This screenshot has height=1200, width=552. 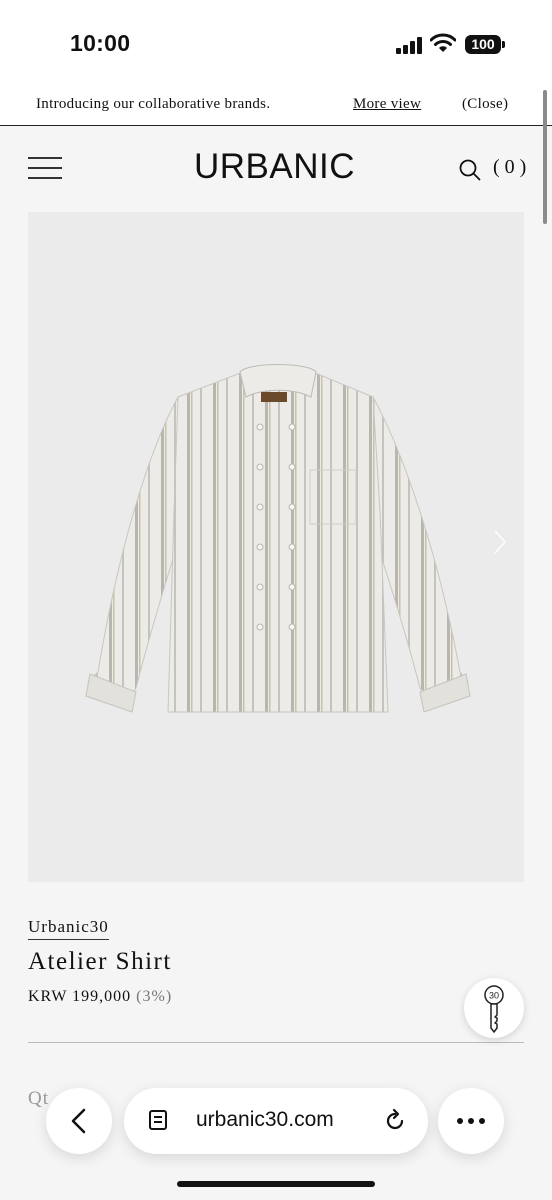 I want to click on browser-back-button, so click(x=79, y=1121).